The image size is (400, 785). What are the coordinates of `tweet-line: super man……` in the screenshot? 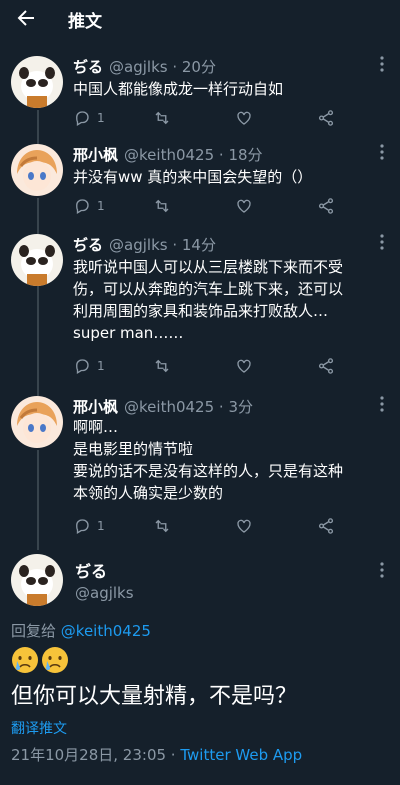 It's located at (128, 333).